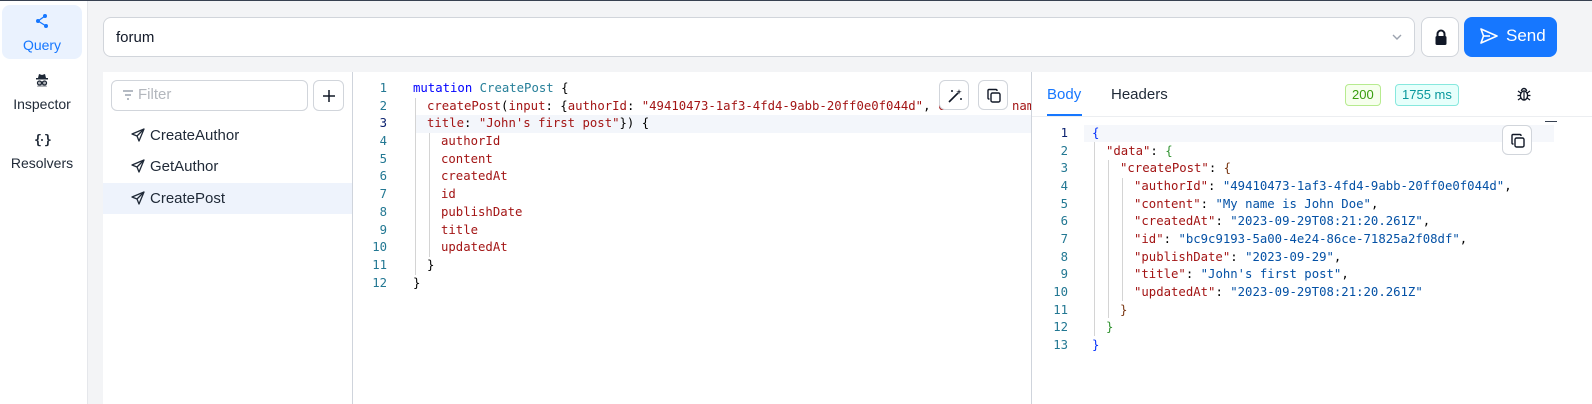 This screenshot has width=1592, height=404. I want to click on filter-input, so click(218, 94).